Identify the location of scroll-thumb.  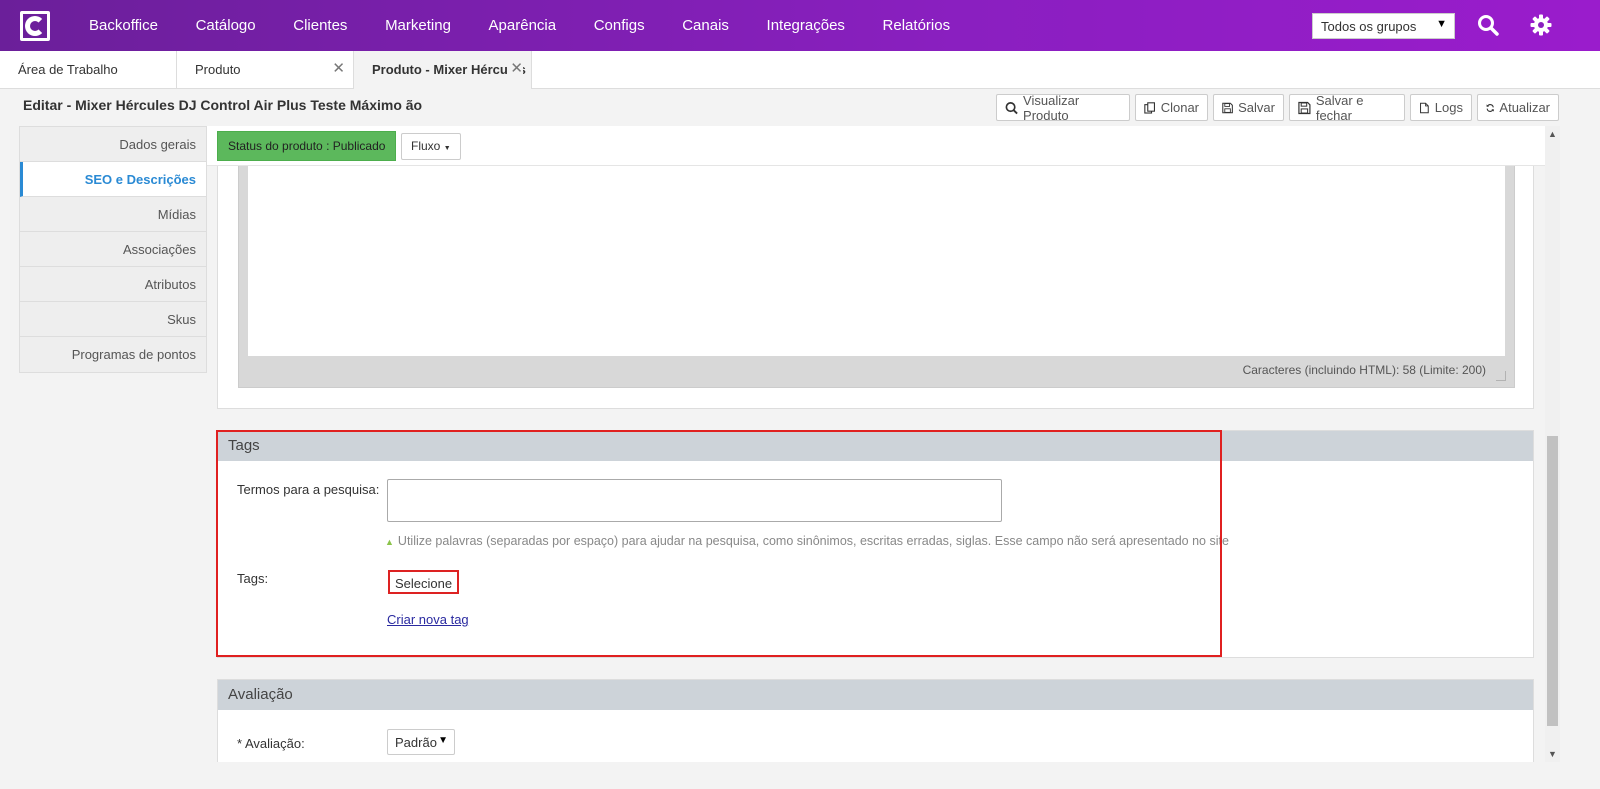
(1552, 581).